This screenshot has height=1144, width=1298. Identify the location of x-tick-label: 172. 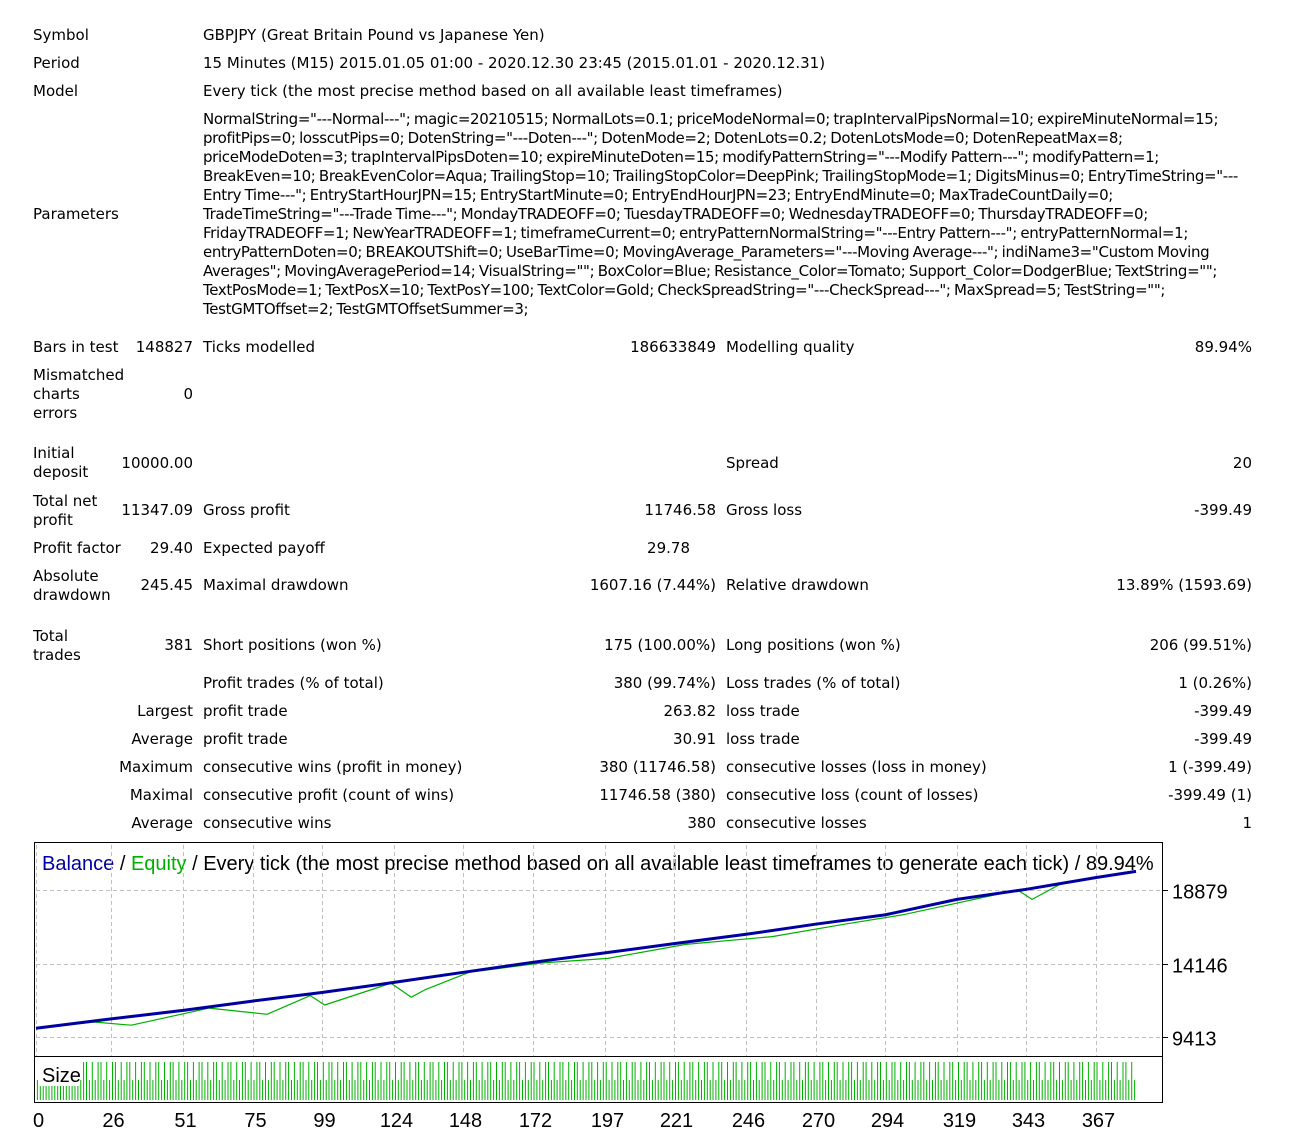
(535, 1121).